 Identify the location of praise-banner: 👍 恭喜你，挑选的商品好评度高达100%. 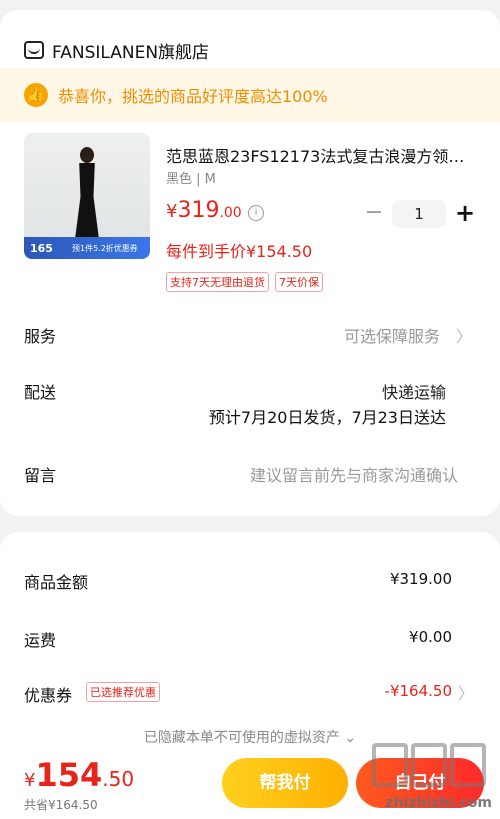
(250, 95).